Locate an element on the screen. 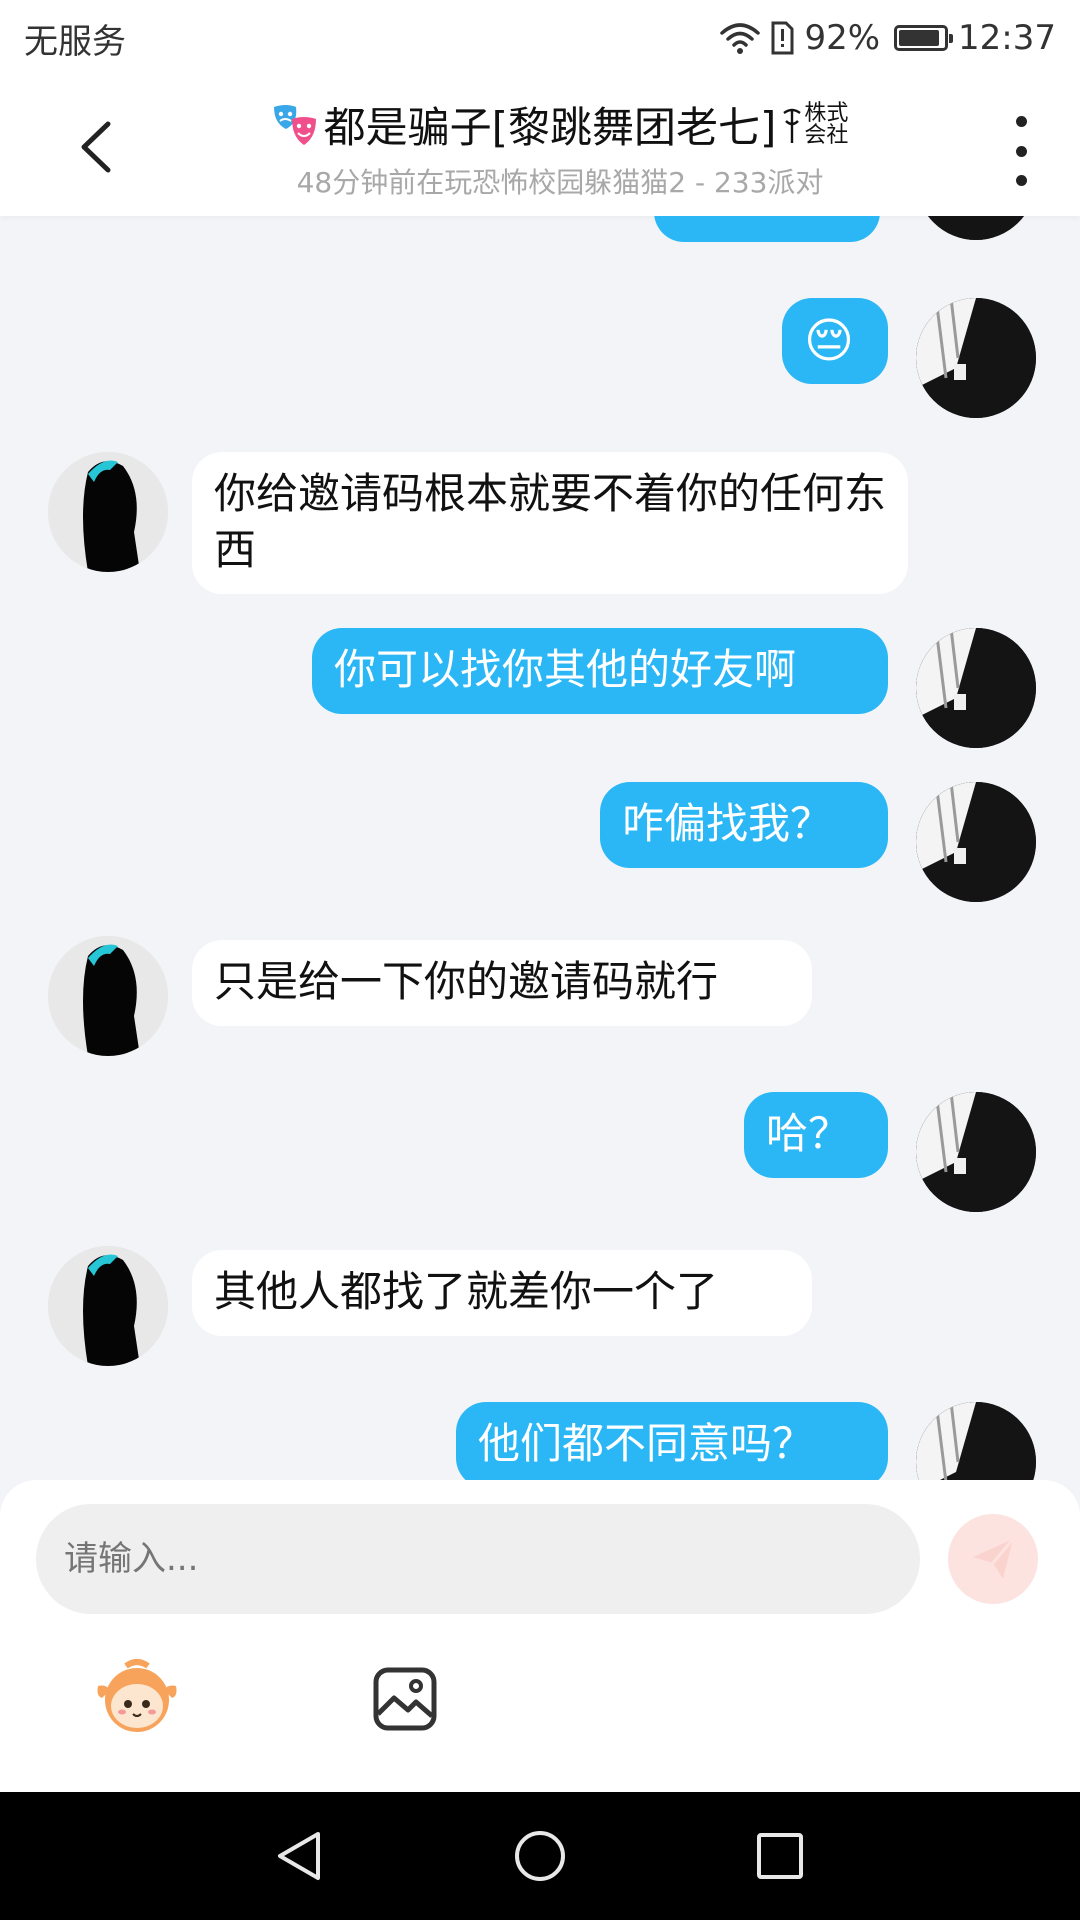  back-button is located at coordinates (96, 147).